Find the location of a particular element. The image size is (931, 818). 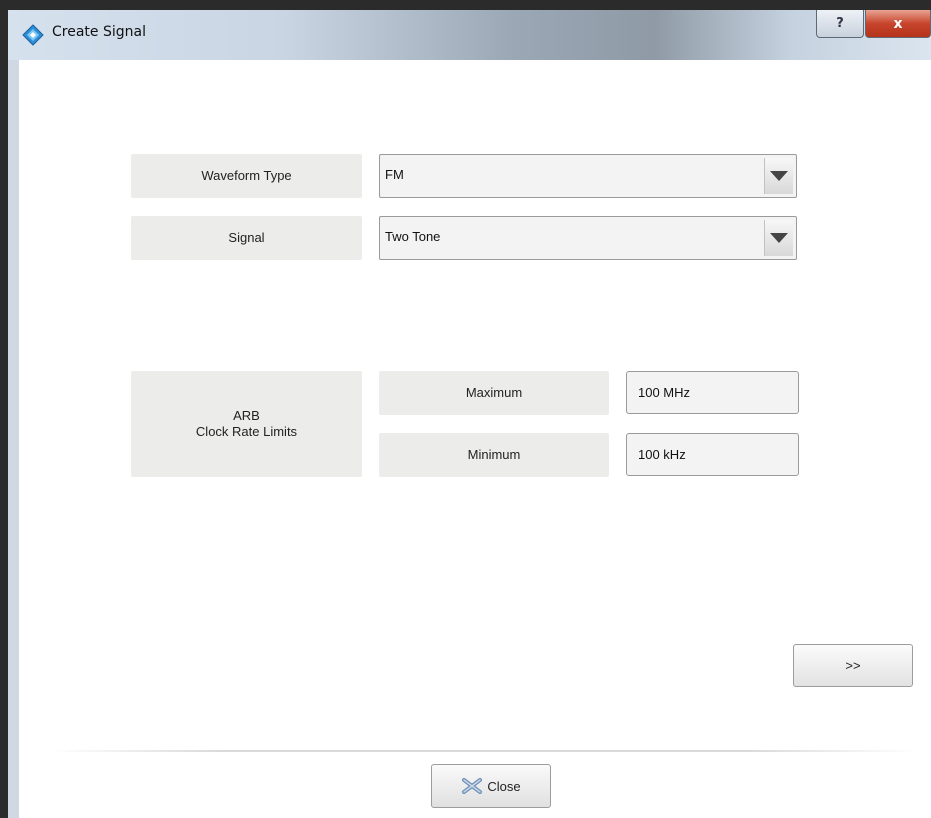

minimum-label: Minimum is located at coordinates (494, 455).